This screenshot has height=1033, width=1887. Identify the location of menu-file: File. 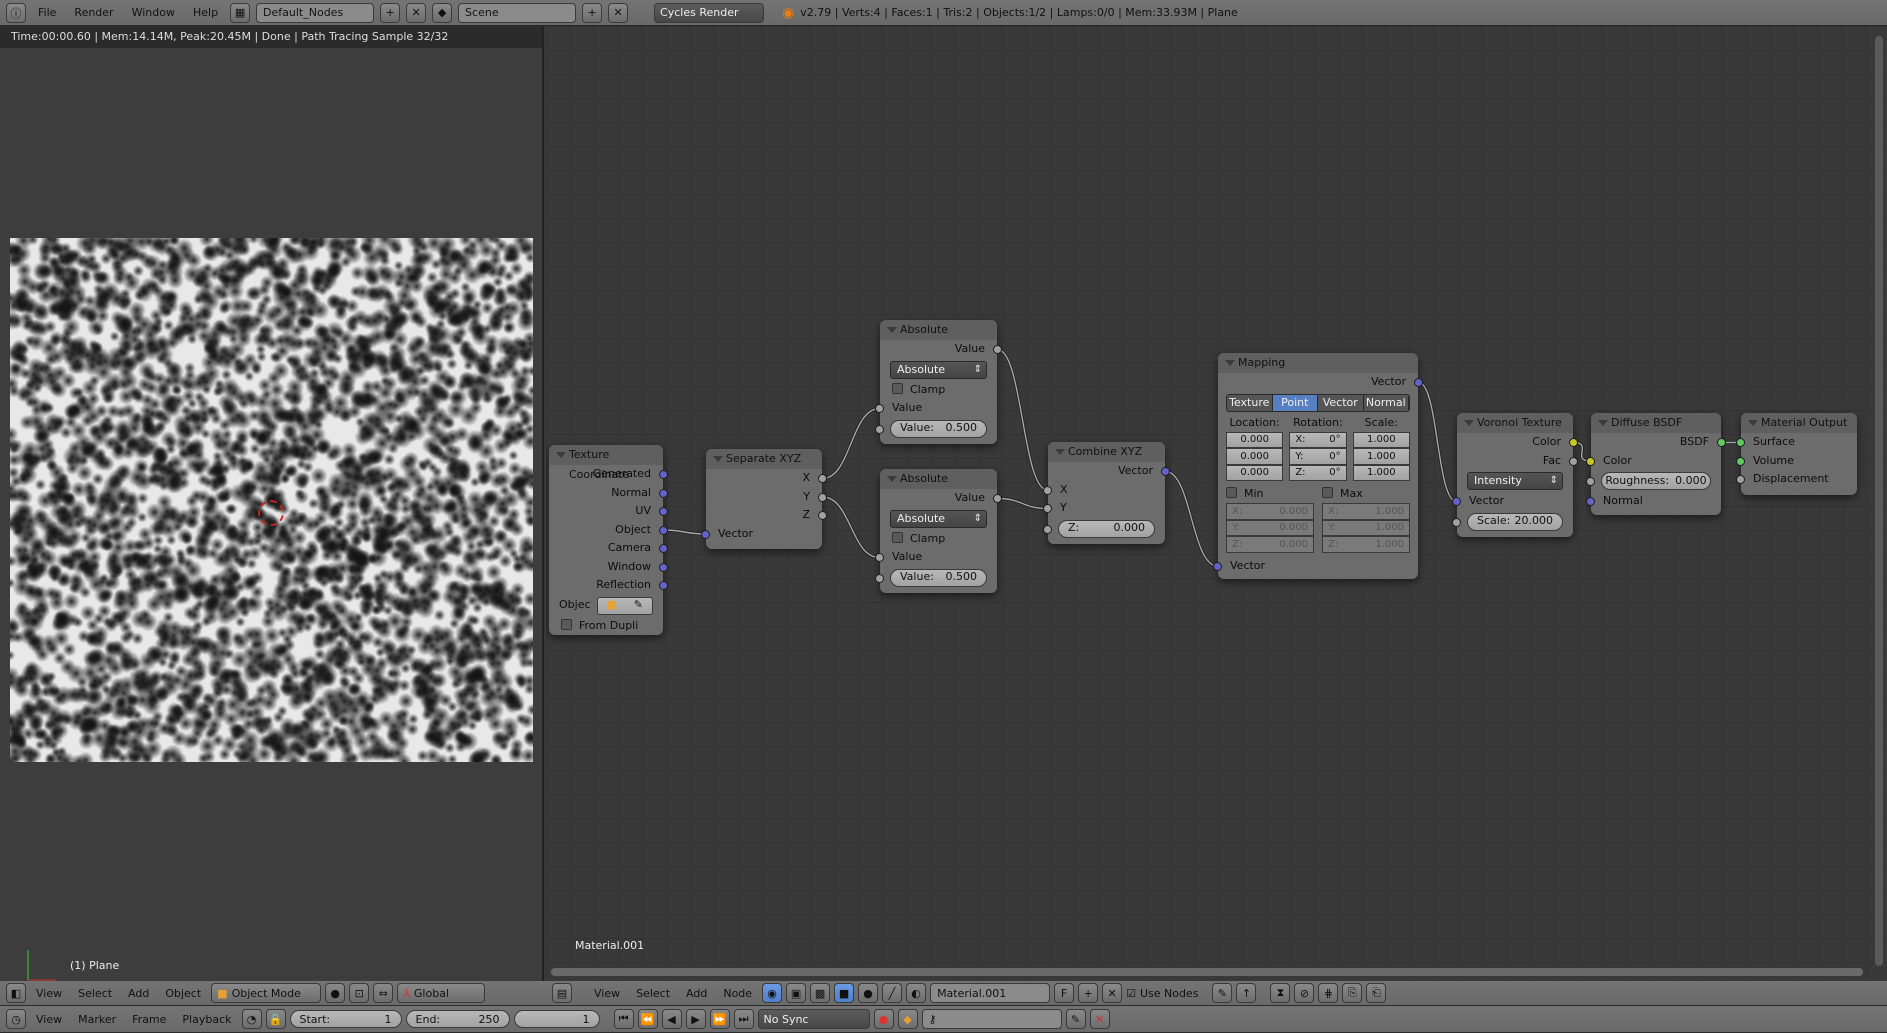
(47, 12).